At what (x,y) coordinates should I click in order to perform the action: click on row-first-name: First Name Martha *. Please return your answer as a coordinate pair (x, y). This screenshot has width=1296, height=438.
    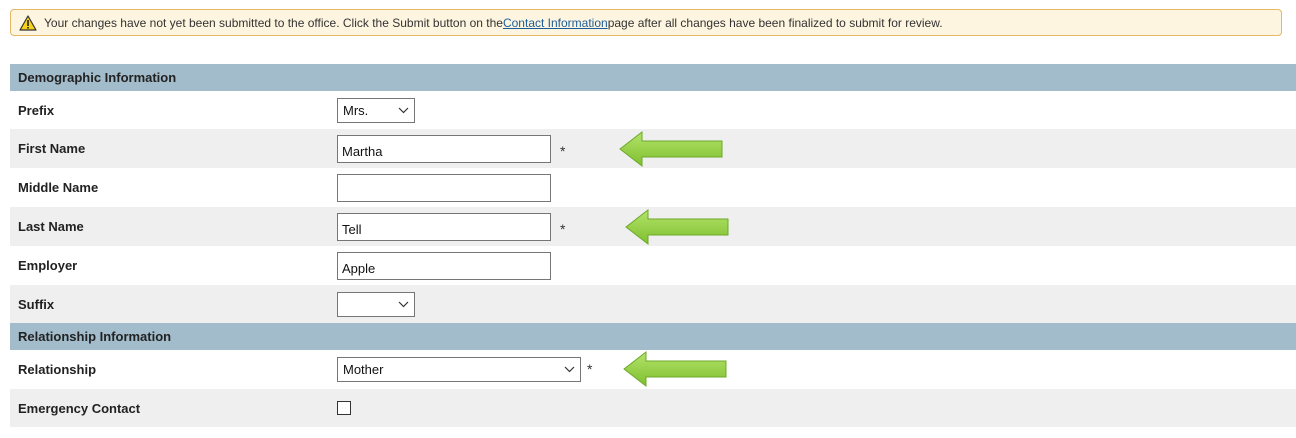
    Looking at the image, I should click on (653, 148).